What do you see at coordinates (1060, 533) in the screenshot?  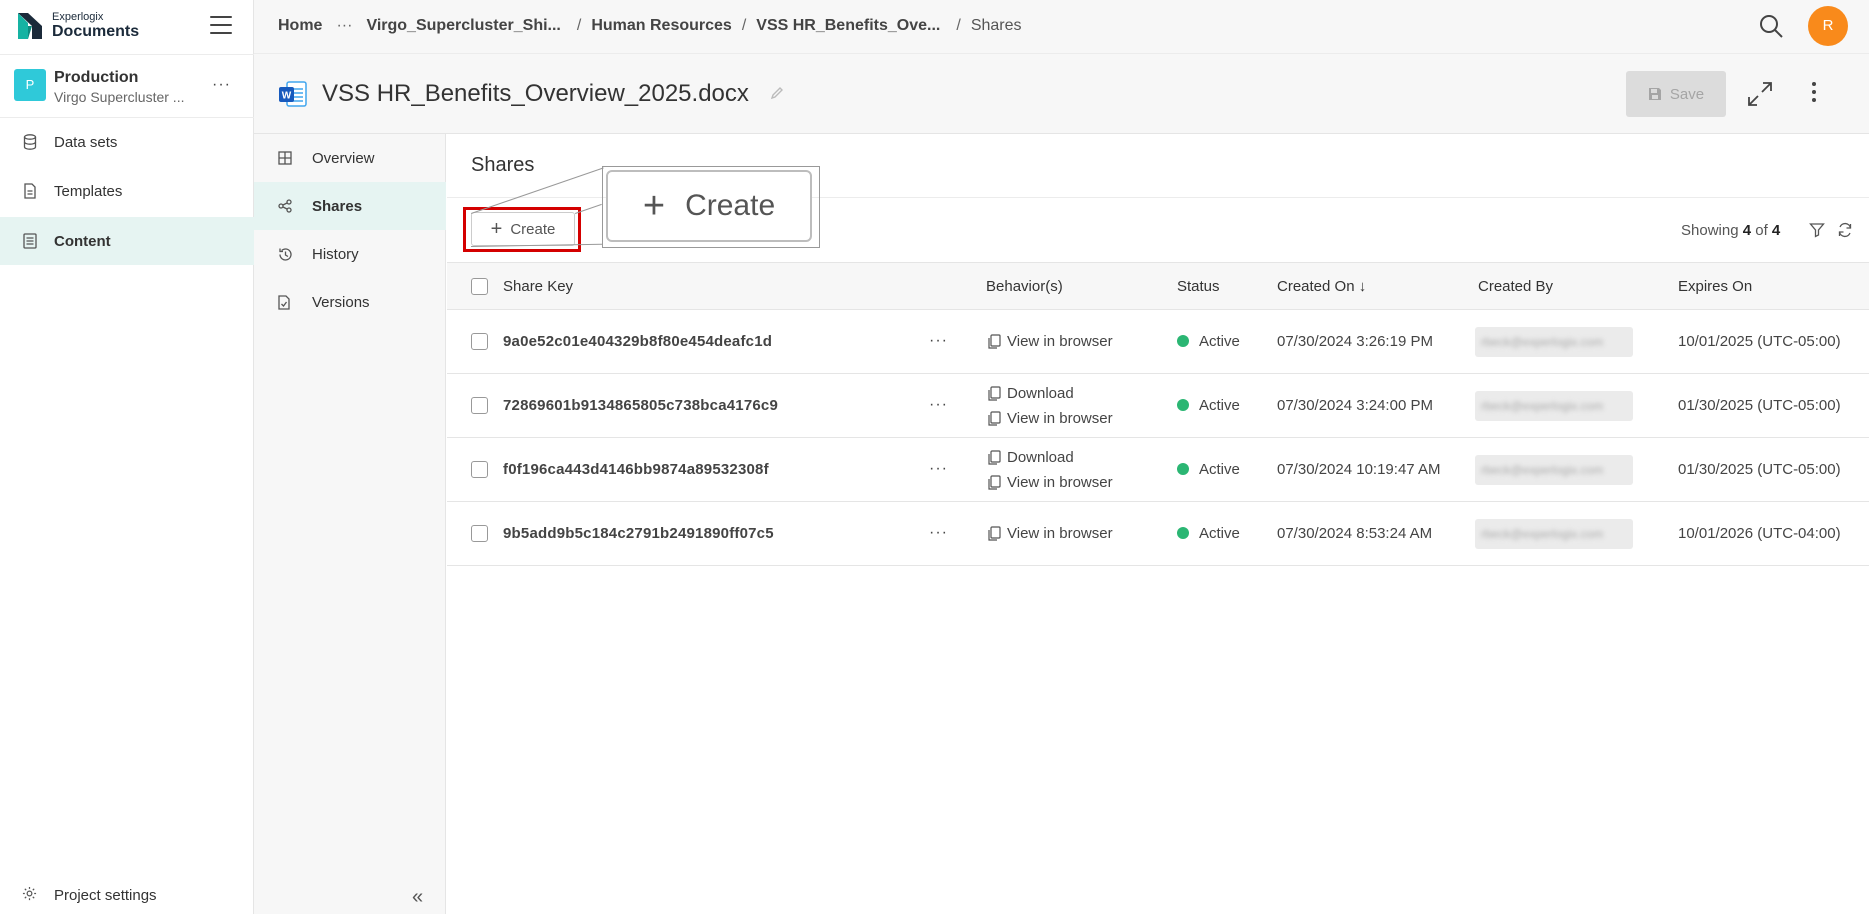 I see `behavior-label: View in browser` at bounding box center [1060, 533].